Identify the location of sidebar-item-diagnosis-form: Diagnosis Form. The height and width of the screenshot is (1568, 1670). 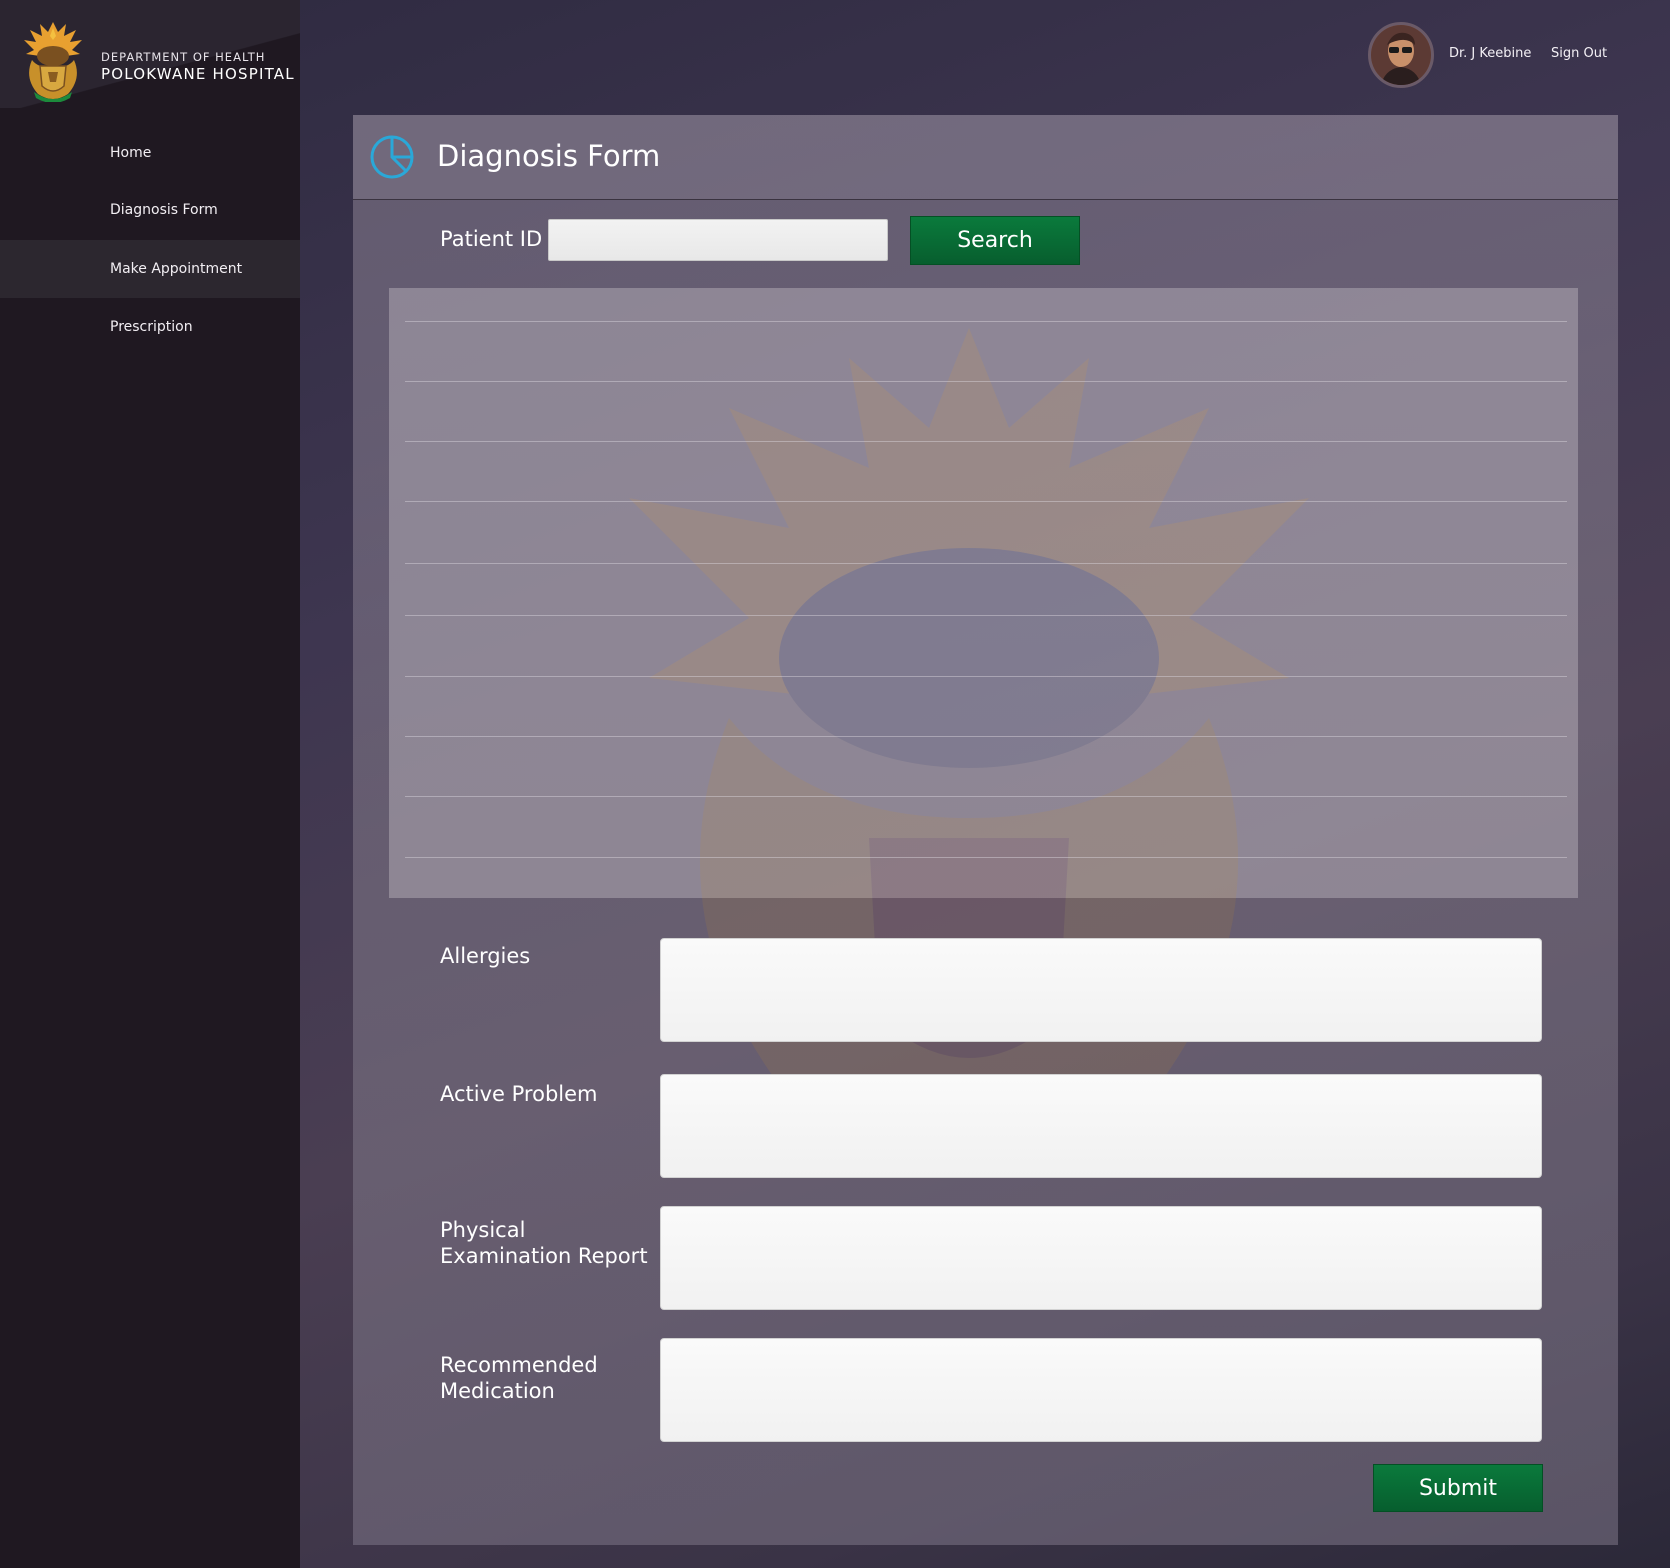
(150, 210).